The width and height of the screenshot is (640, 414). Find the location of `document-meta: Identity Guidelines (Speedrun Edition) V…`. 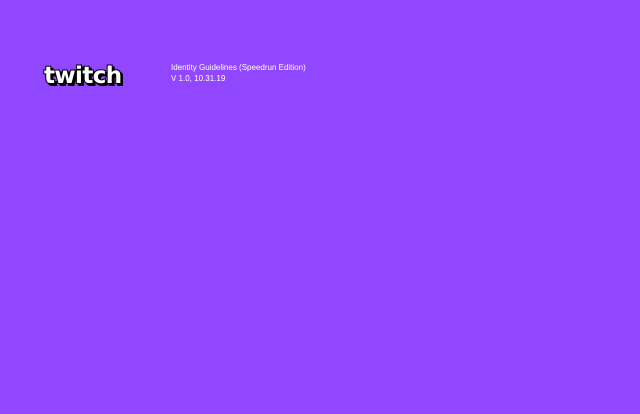

document-meta: Identity Guidelines (Speedrun Edition) V… is located at coordinates (238, 73).